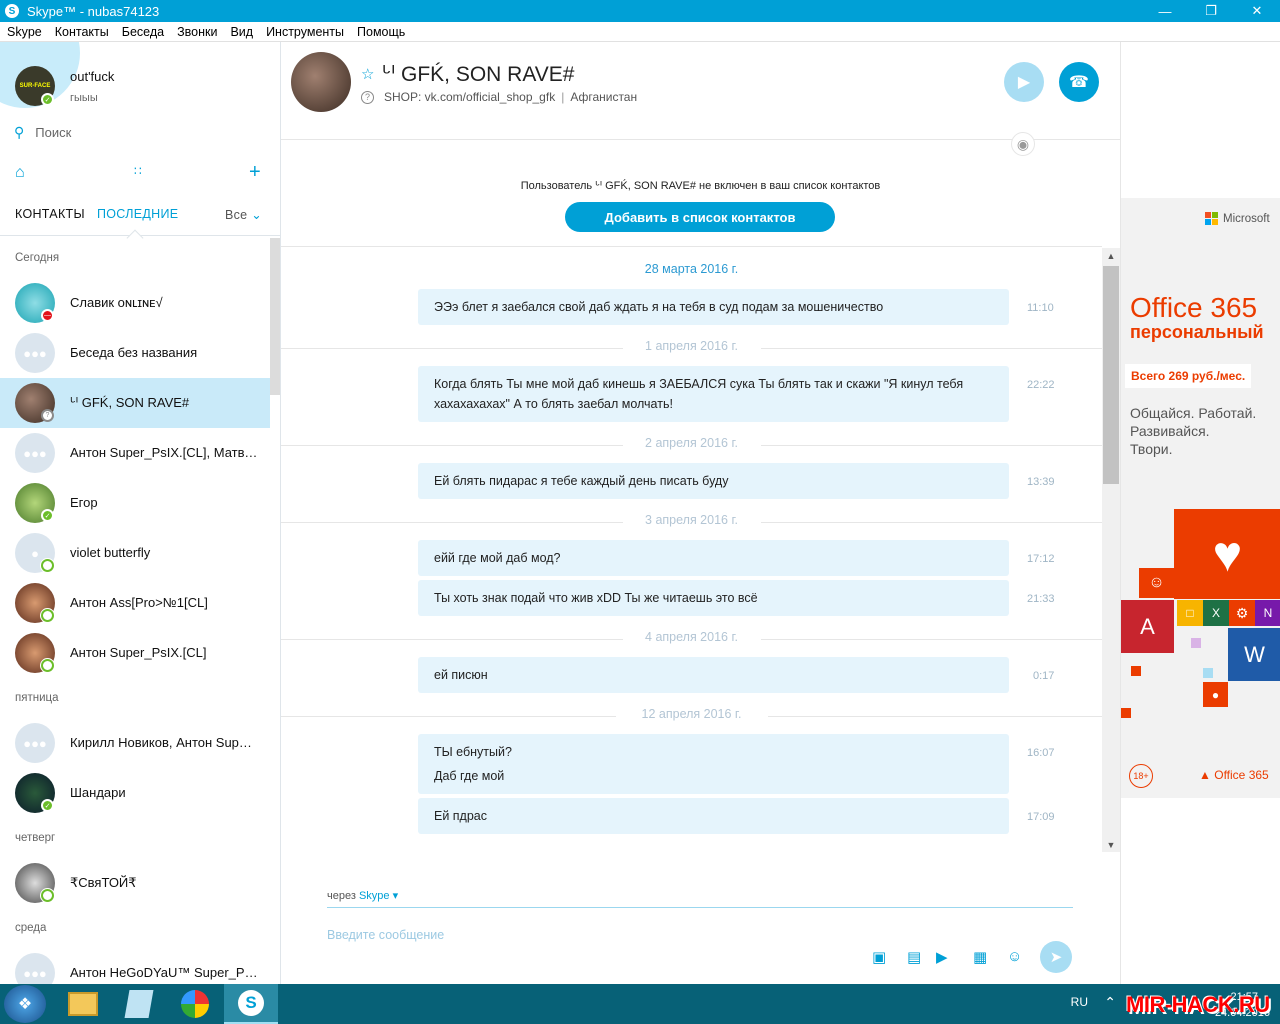  Describe the element at coordinates (251, 1004) in the screenshot. I see `skype-taskbar-icon: S` at that location.